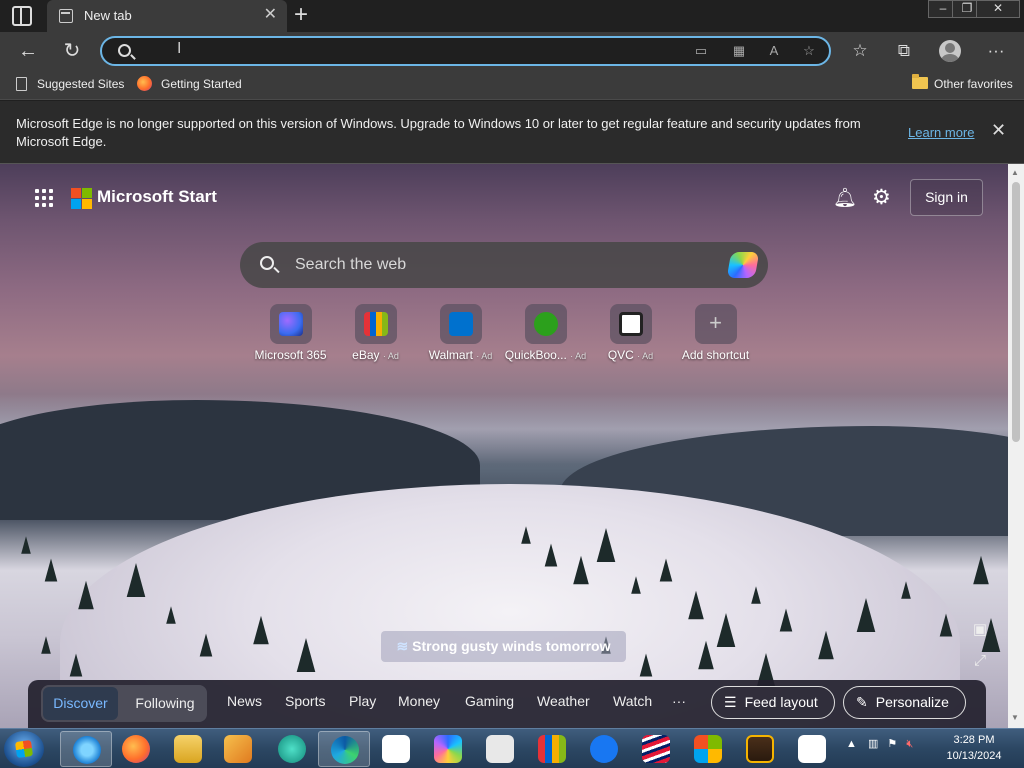 The image size is (1024, 768). Describe the element at coordinates (81, 84) in the screenshot. I see `favorite-label: Suggested Sites` at that location.